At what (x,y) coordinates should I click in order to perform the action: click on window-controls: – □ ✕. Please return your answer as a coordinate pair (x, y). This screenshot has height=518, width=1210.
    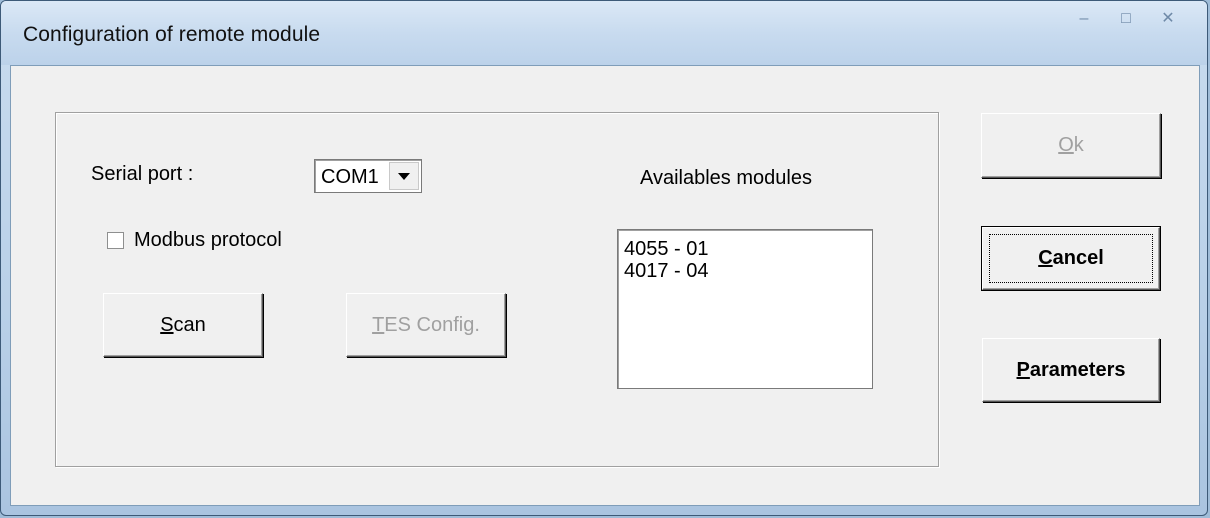
    Looking at the image, I should click on (1126, 19).